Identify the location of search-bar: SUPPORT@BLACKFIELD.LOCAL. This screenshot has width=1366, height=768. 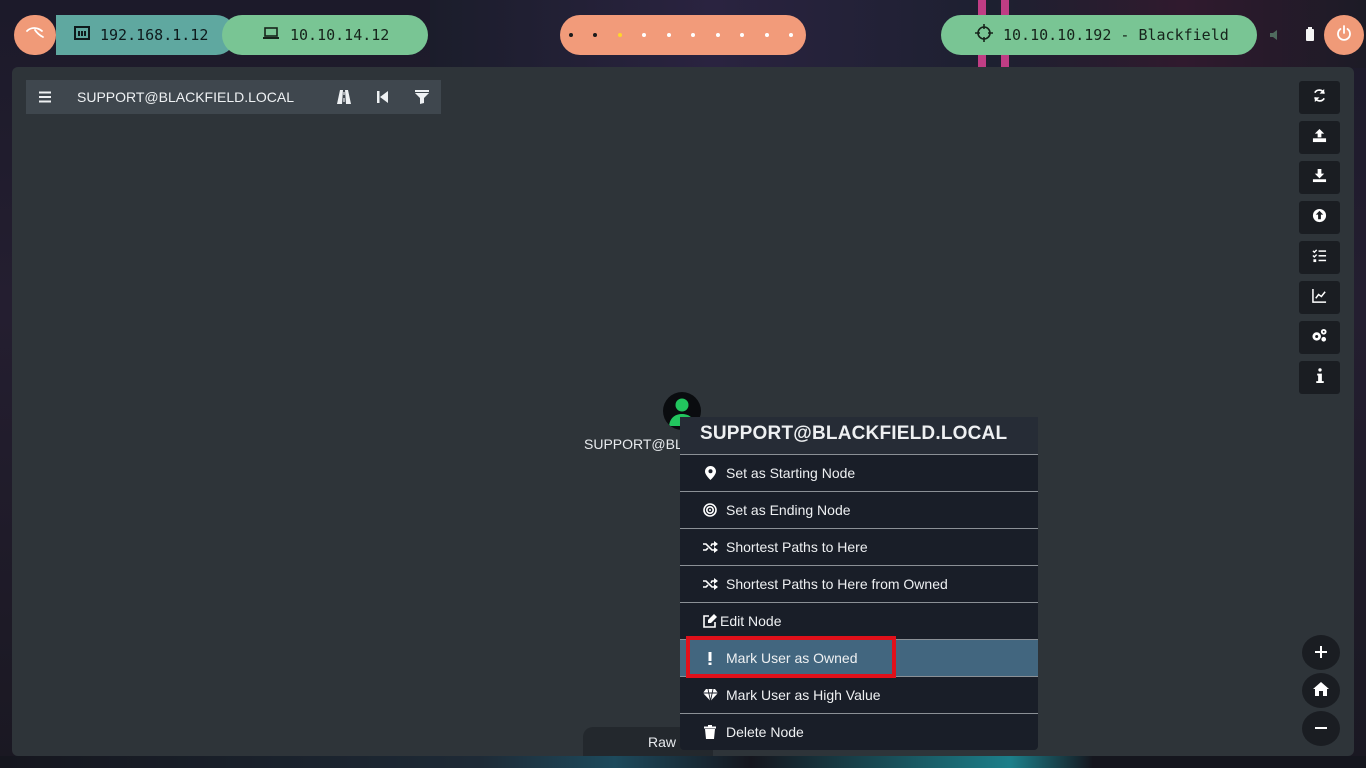
(233, 97).